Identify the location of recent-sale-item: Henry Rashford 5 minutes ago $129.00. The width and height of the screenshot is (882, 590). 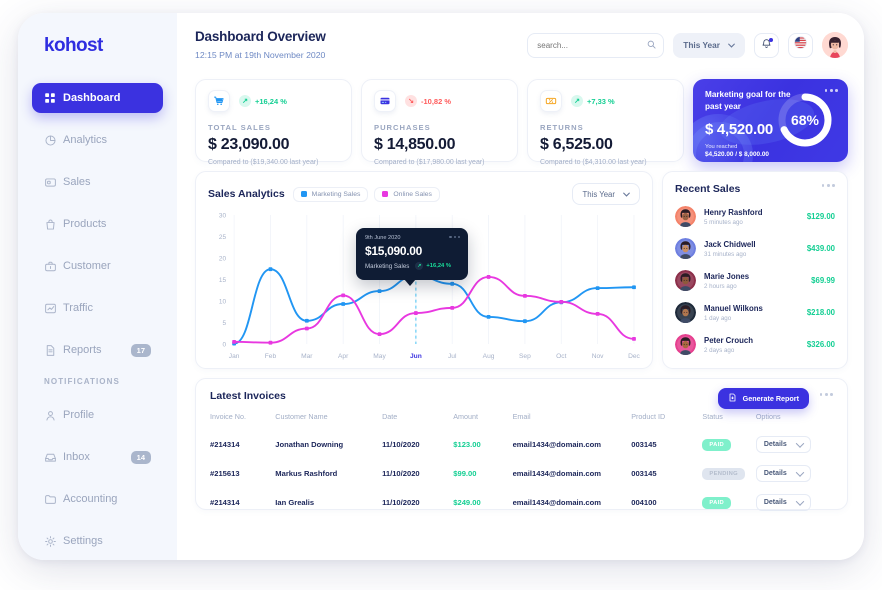
(755, 216).